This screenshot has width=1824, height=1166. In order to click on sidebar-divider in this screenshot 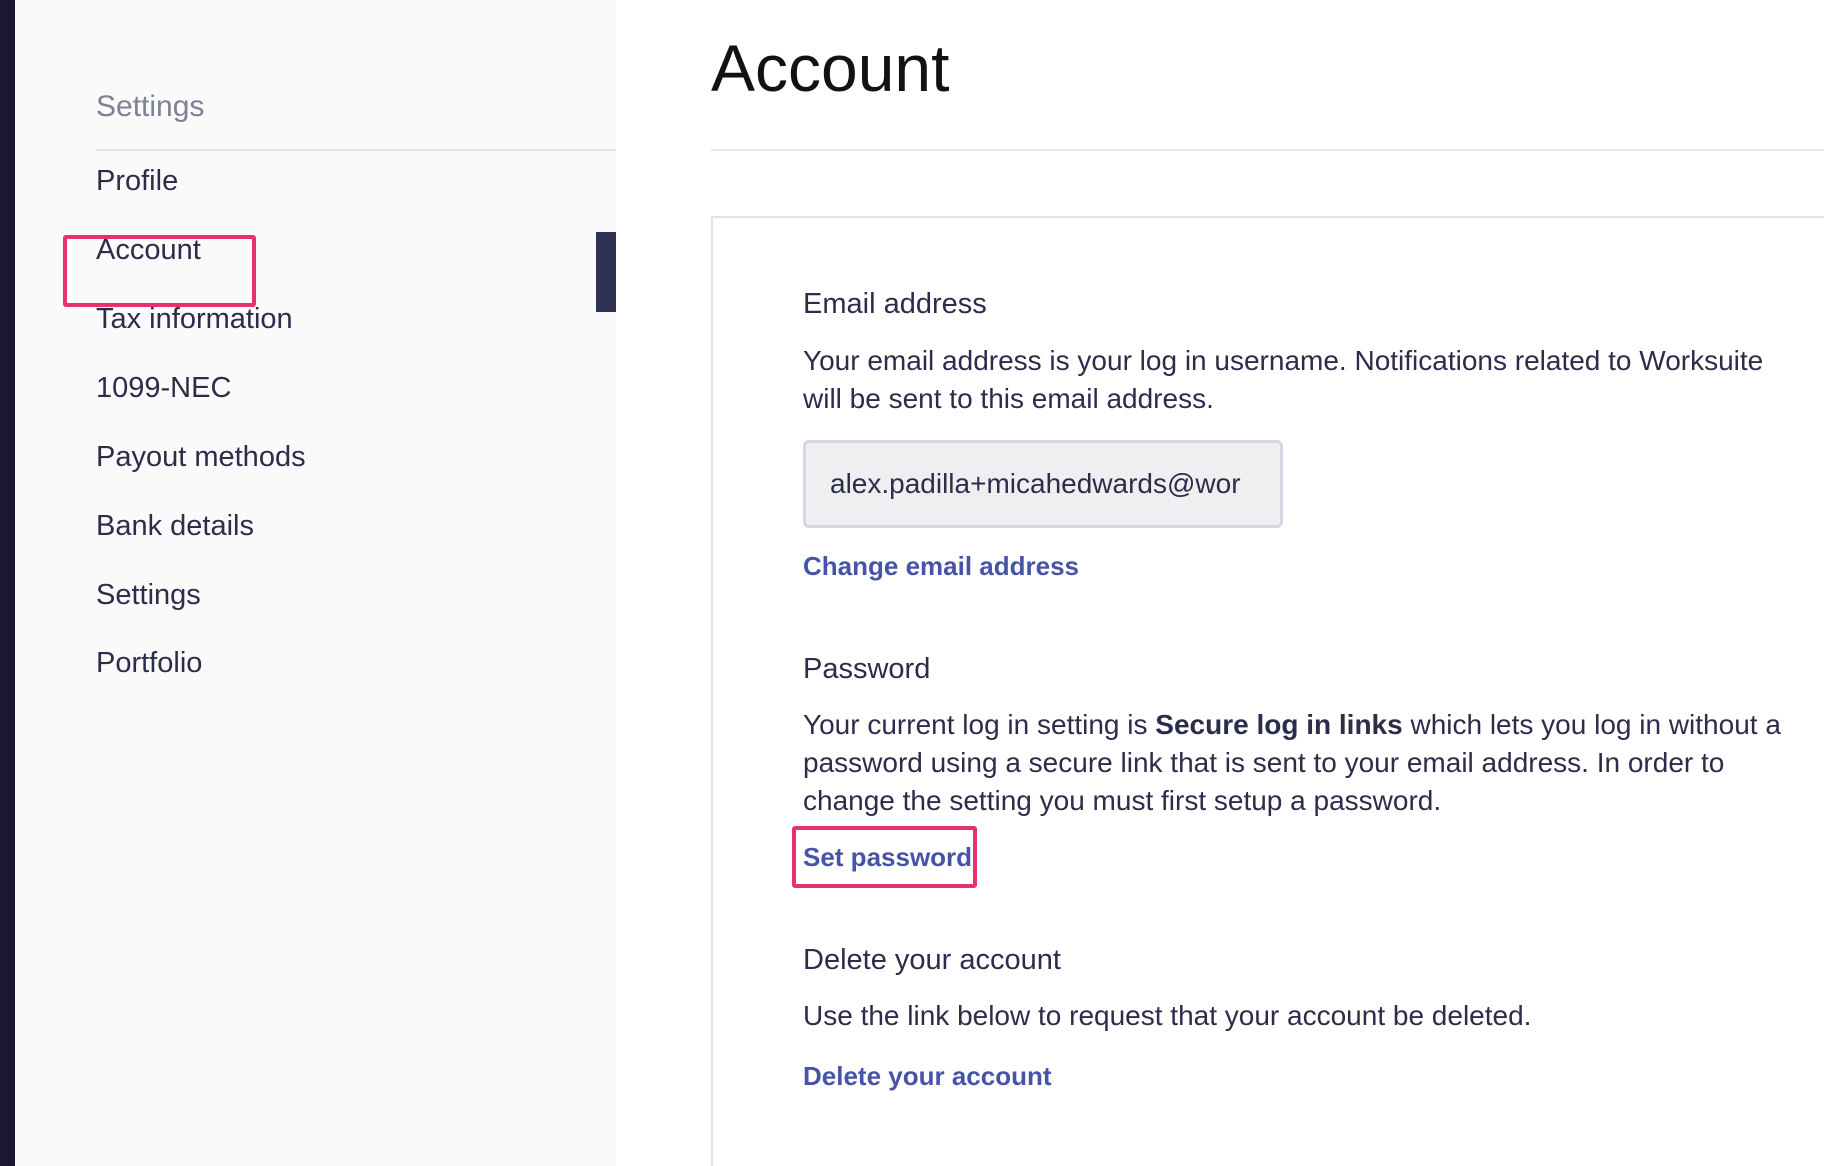, I will do `click(356, 150)`.